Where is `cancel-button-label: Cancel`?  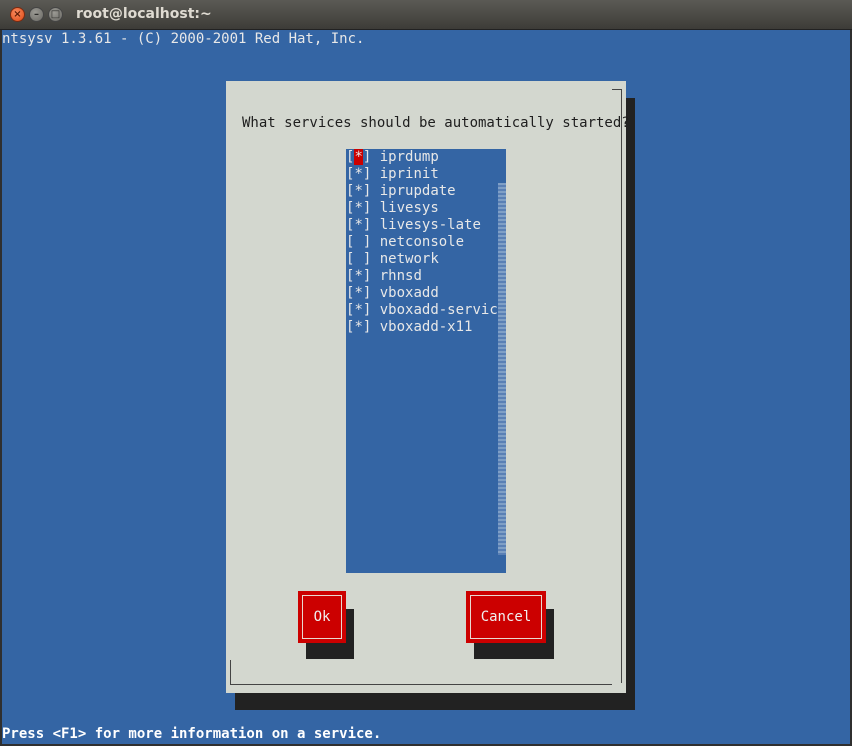
cancel-button-label: Cancel is located at coordinates (506, 617).